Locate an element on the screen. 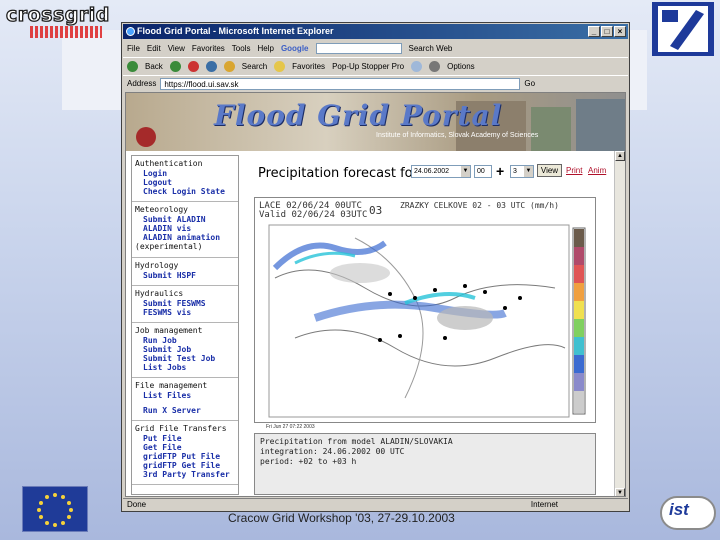 The height and width of the screenshot is (540, 720). refresh-icon is located at coordinates (211, 66).